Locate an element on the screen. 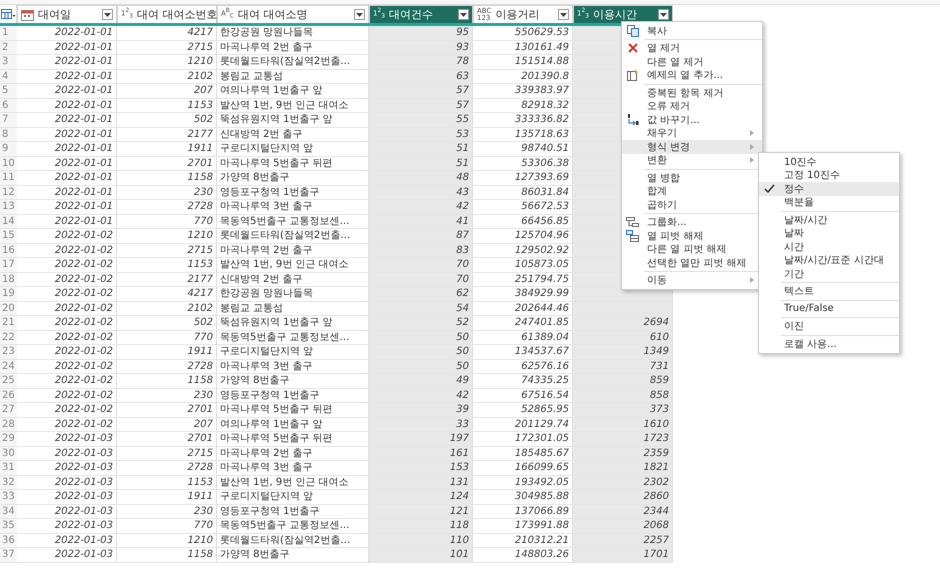 The image size is (940, 571). menu-item: True/False is located at coordinates (829, 309).